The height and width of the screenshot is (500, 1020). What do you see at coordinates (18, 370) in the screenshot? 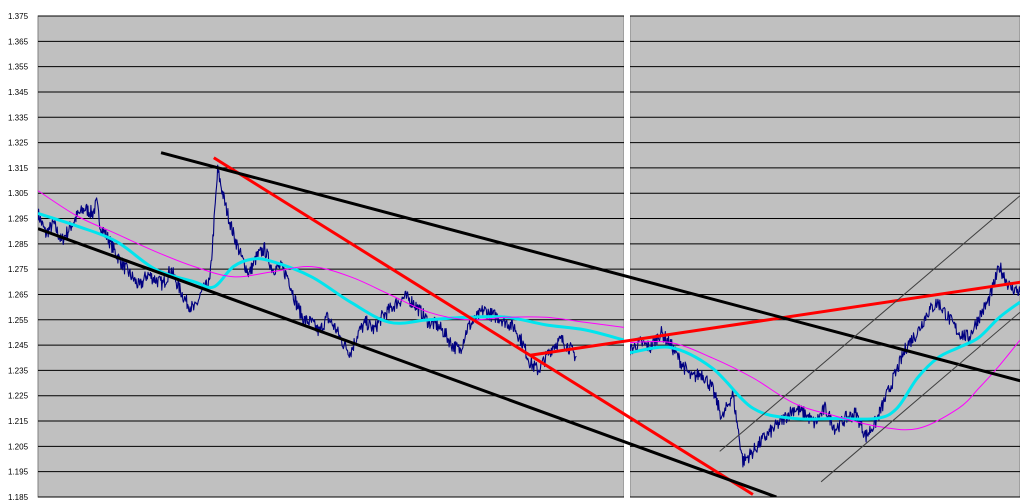
I see `y-tick-label: 1.235` at bounding box center [18, 370].